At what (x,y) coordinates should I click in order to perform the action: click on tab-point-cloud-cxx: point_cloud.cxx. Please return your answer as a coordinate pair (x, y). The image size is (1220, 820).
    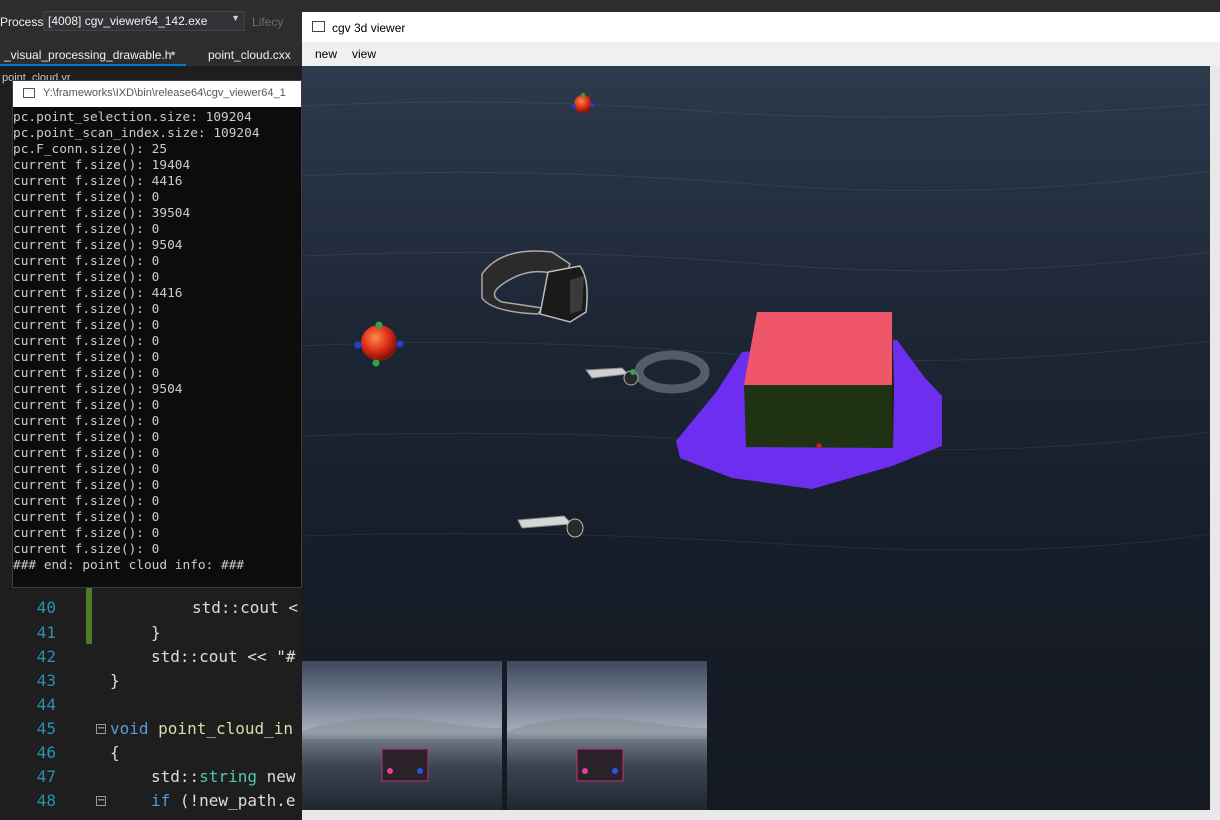
    Looking at the image, I should click on (249, 55).